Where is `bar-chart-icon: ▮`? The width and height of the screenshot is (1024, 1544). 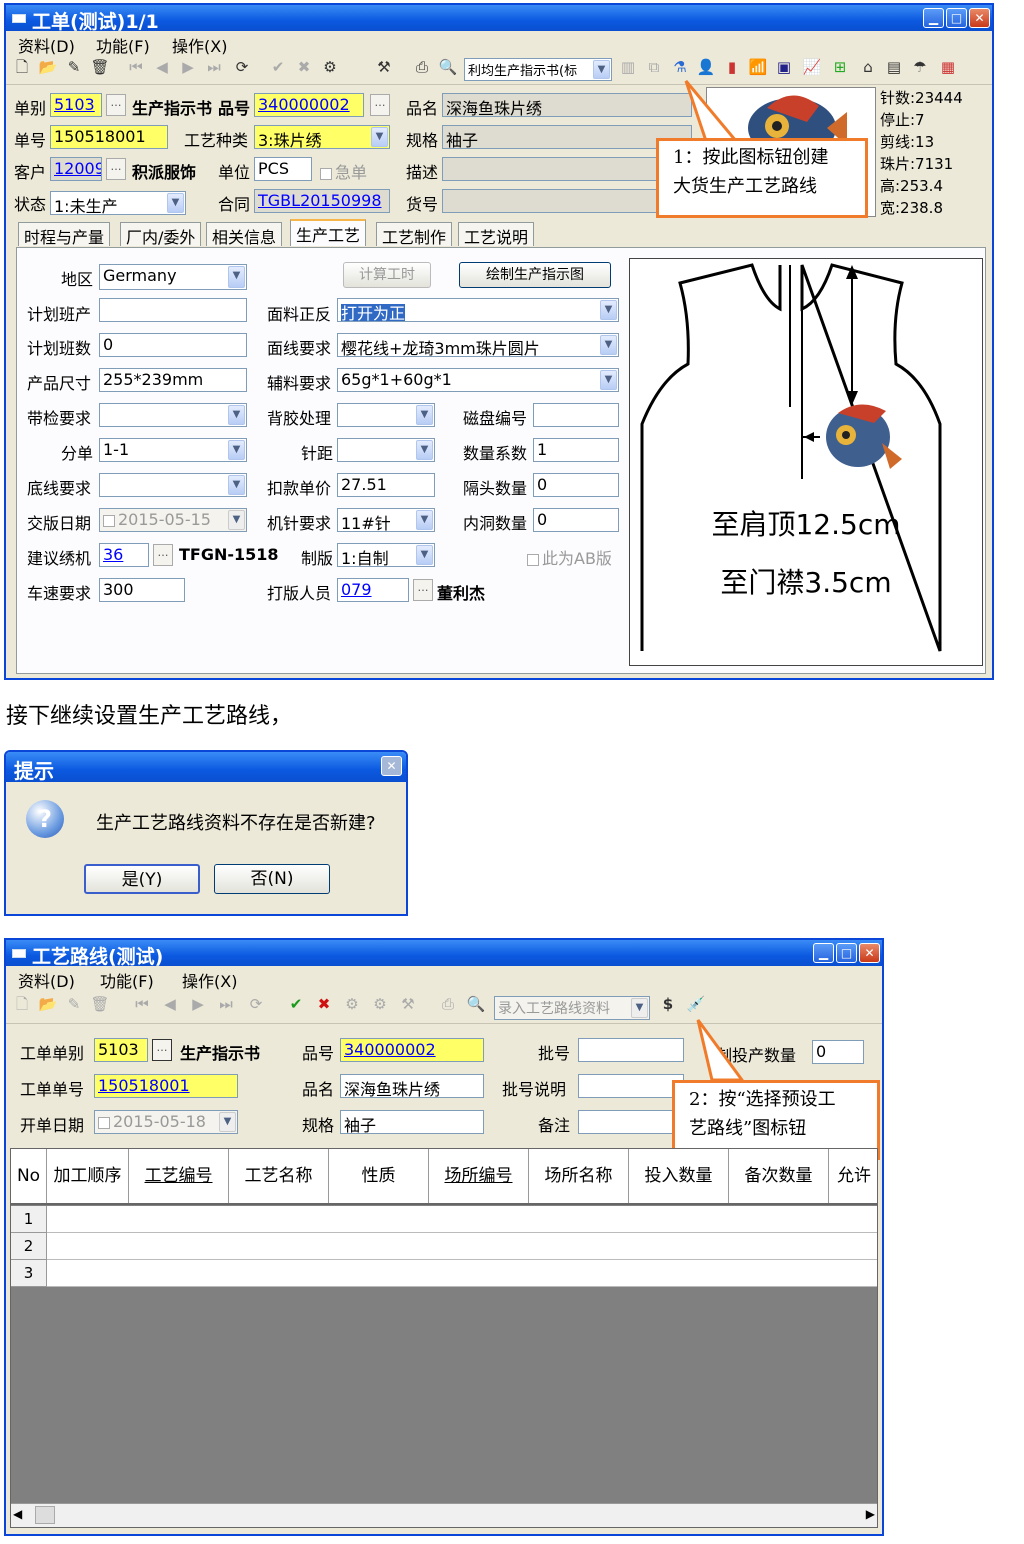
bar-chart-icon: ▮ is located at coordinates (732, 67).